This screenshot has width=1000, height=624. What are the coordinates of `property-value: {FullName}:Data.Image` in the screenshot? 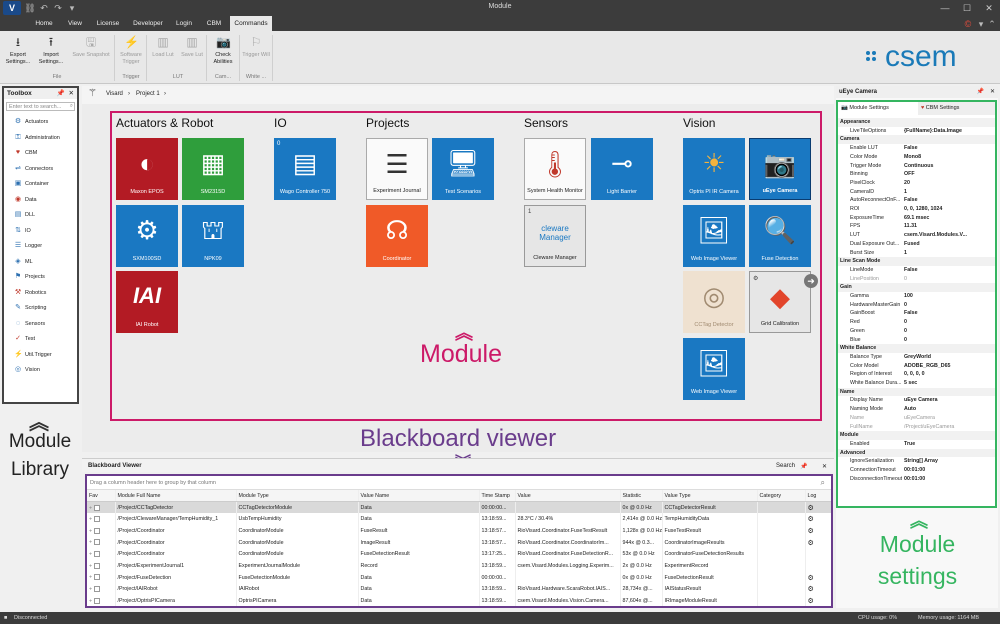 It's located at (948, 131).